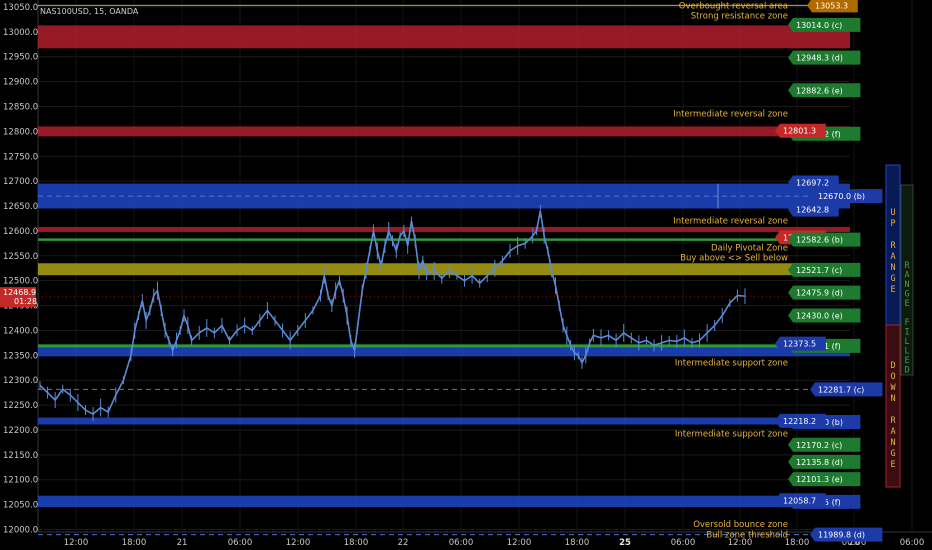 This screenshot has height=550, width=932. Describe the element at coordinates (892, 257) in the screenshot. I see `up-range-label: A` at that location.